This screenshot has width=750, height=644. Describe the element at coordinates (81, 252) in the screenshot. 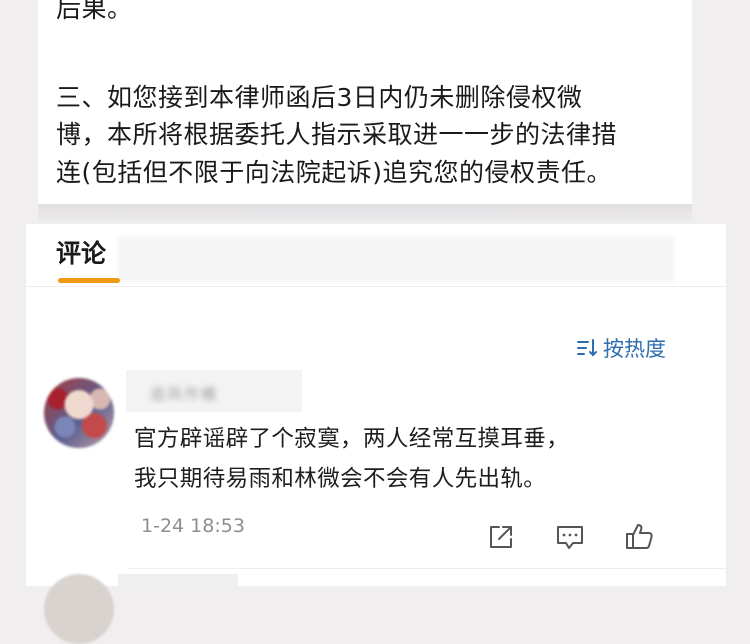

I see `tab-comments: 评论` at that location.